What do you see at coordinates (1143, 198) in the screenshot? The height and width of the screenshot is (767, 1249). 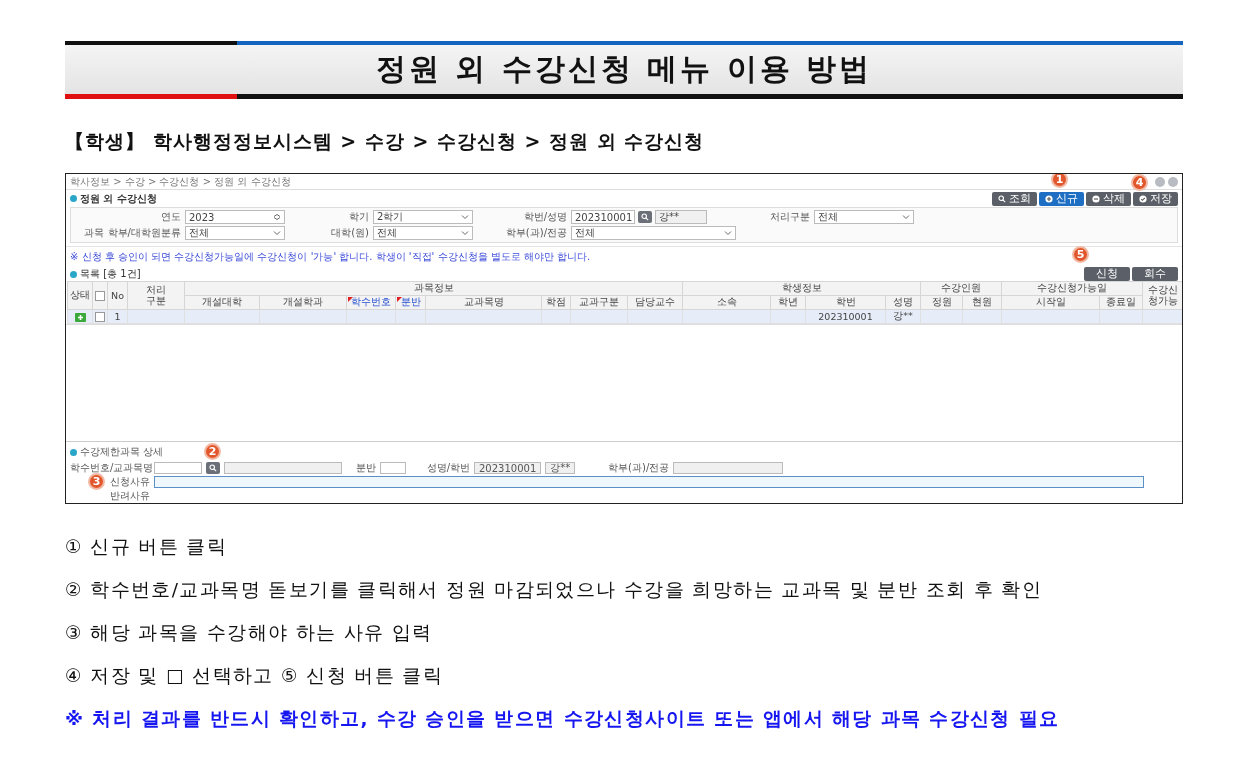 I see `check-circle-icon` at bounding box center [1143, 198].